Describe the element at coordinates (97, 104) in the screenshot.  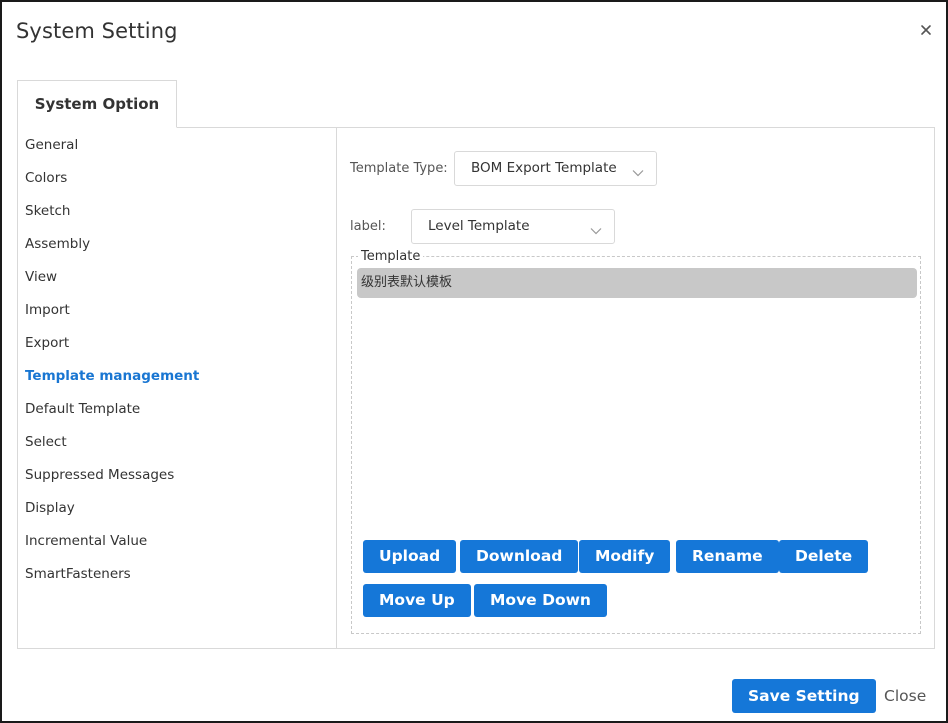
I see `tab-system-option: System Option` at that location.